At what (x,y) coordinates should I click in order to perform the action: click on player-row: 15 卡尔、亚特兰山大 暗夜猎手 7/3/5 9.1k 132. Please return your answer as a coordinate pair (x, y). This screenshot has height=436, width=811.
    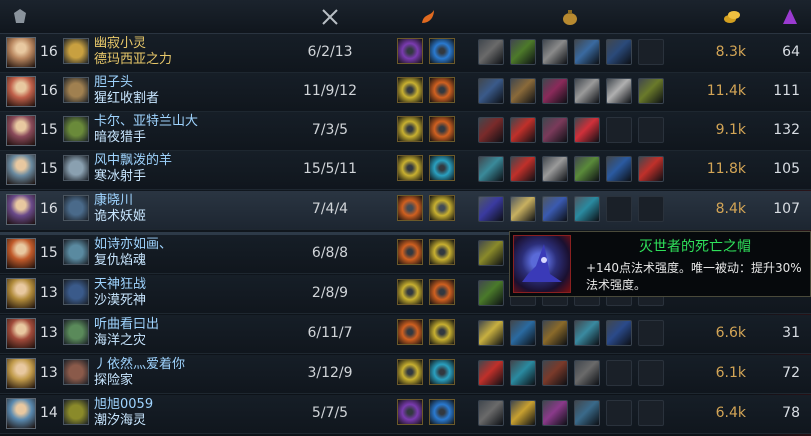
    Looking at the image, I should click on (405, 131).